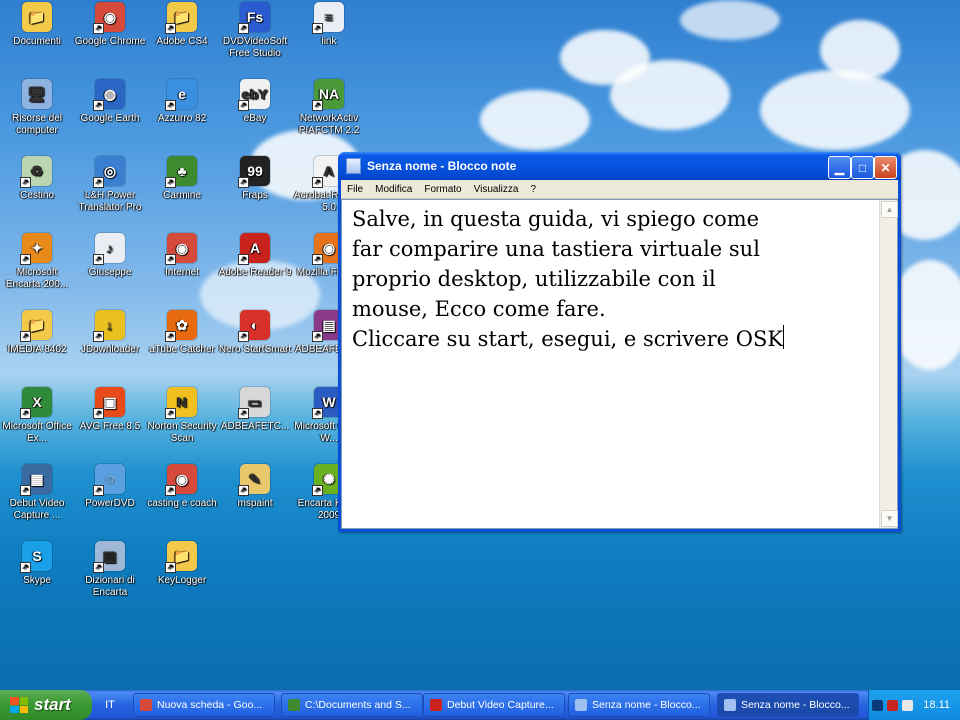  I want to click on globe-icon: ◎ ↗, so click(109, 172).